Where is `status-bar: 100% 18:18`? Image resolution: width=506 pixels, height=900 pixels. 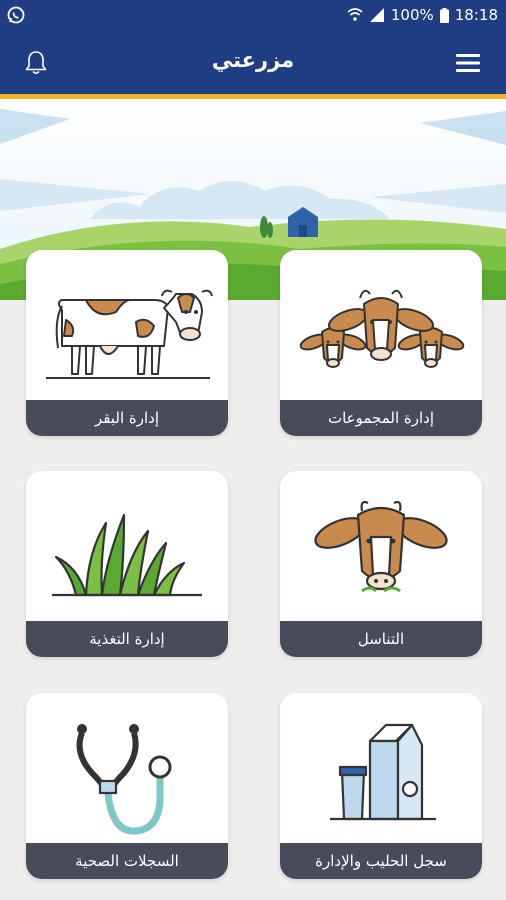 status-bar: 100% 18:18 is located at coordinates (253, 15).